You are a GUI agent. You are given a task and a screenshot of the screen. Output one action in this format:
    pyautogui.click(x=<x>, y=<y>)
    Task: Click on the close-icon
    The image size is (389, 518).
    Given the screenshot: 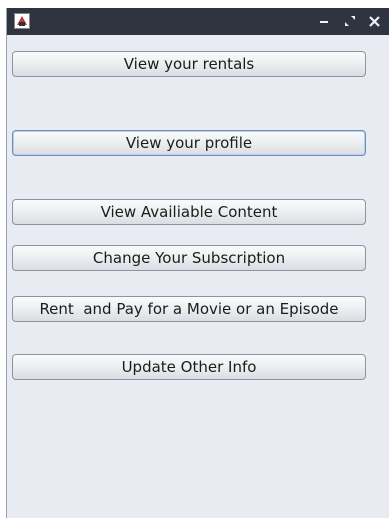 What is the action you would take?
    pyautogui.click(x=374, y=21)
    